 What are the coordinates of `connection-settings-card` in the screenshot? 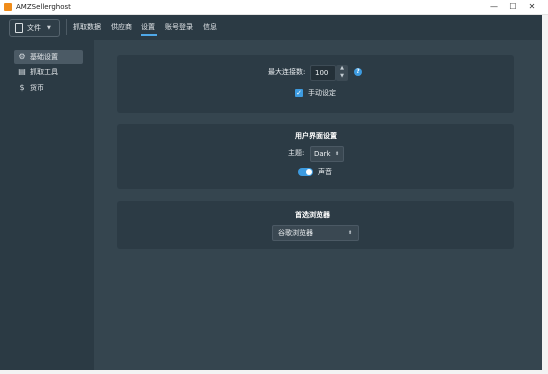 It's located at (315, 84).